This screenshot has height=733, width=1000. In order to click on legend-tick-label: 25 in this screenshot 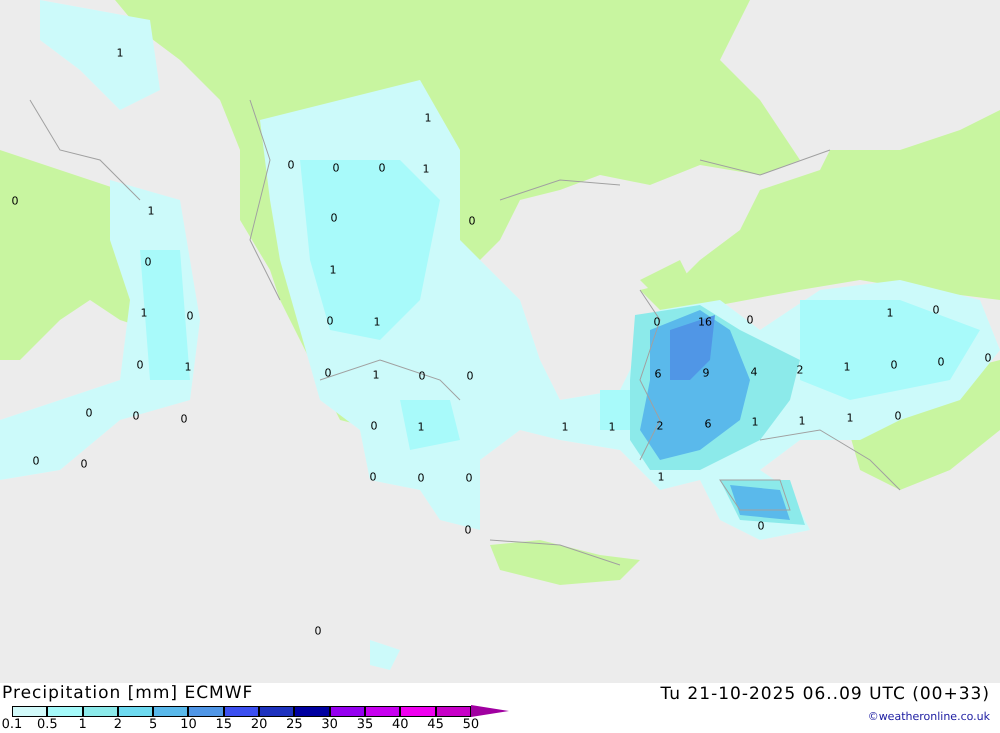, I will do `click(294, 725)`.